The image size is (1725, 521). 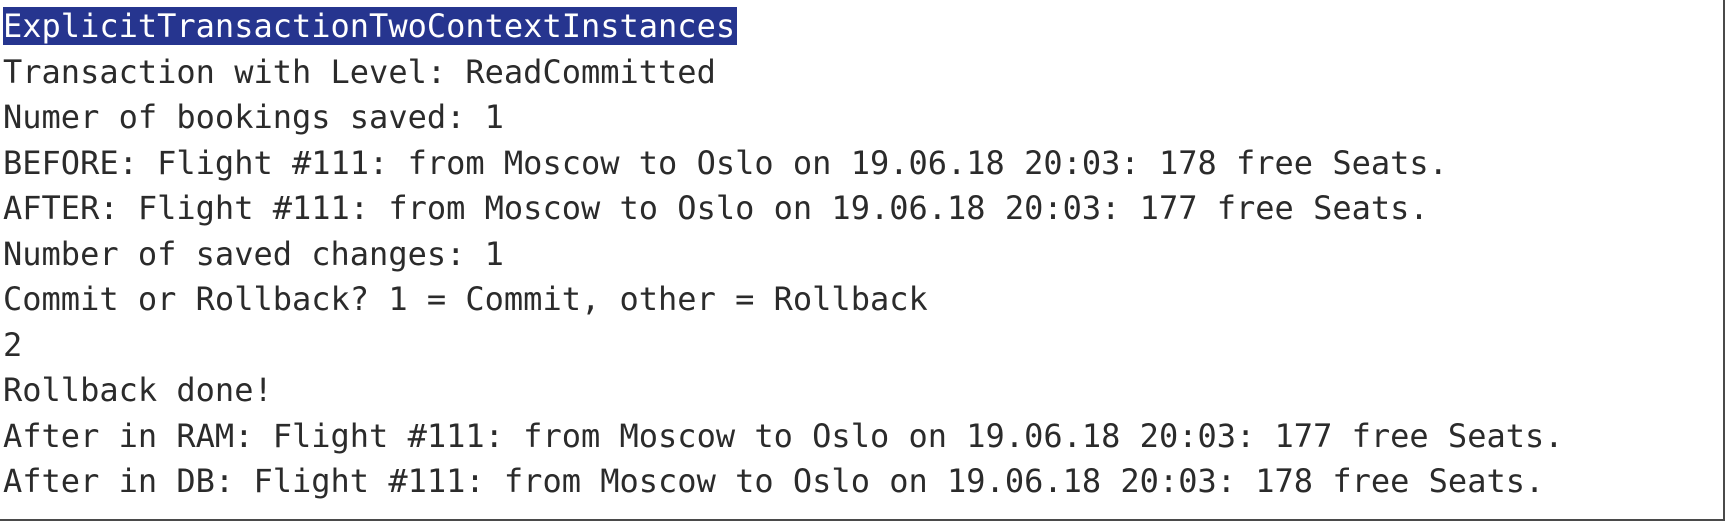 What do you see at coordinates (783, 346) in the screenshot?
I see `console-line-user-input: 2` at bounding box center [783, 346].